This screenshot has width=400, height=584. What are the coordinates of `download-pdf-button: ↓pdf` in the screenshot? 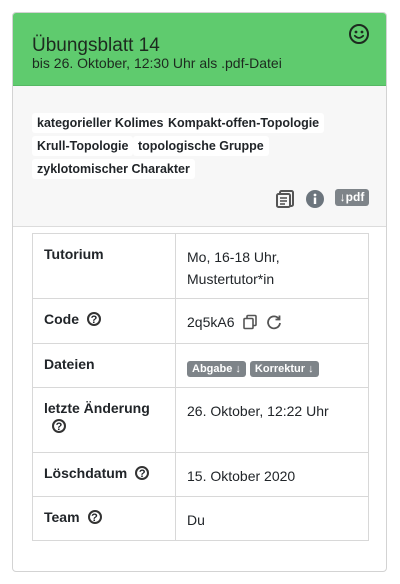 It's located at (352, 197).